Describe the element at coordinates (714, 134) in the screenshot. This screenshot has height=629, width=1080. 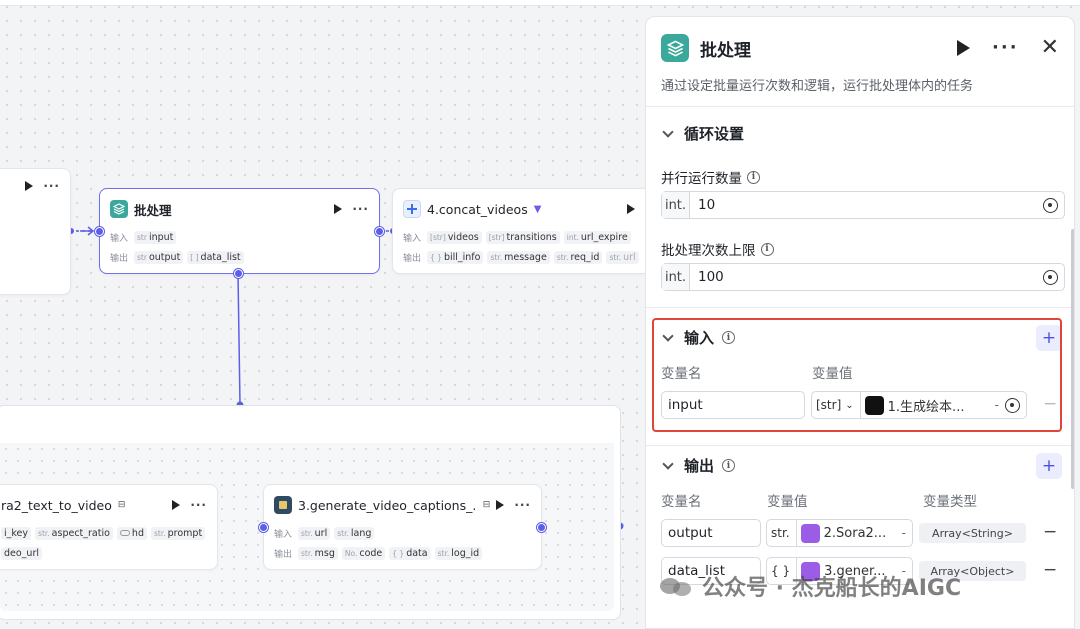
I see `section-title: 循环设置` at that location.